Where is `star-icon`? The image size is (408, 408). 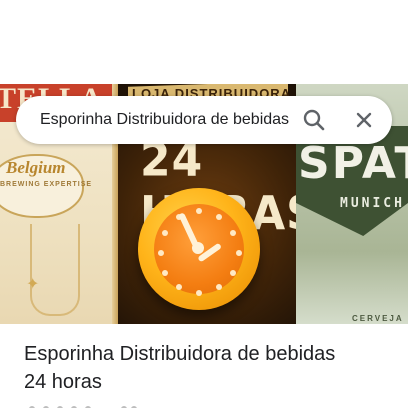
star-icon is located at coordinates (83, 407).